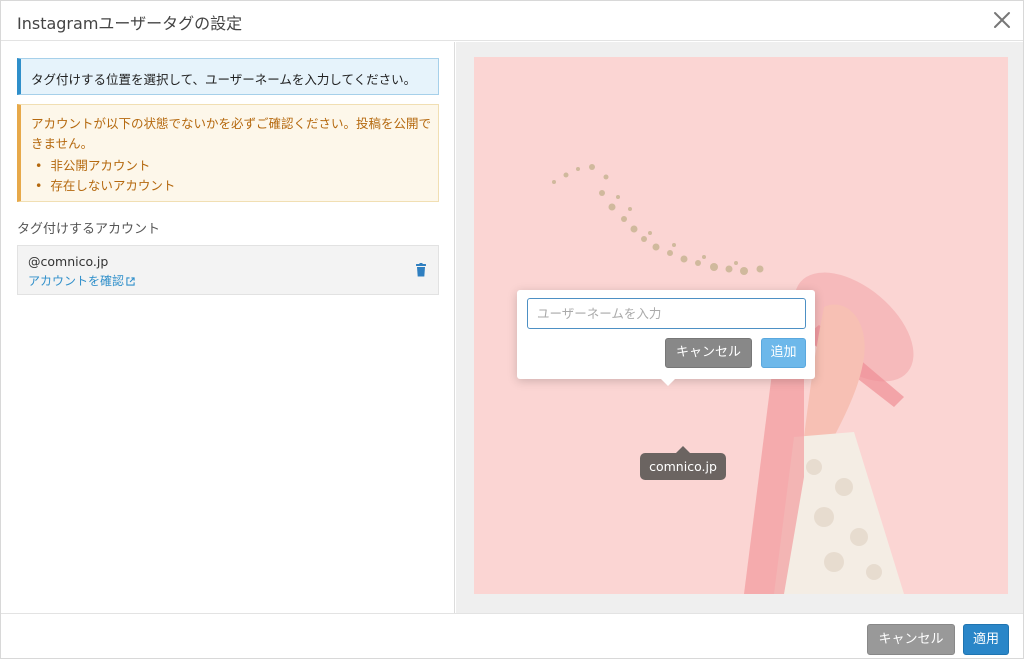 This screenshot has height=659, width=1024. Describe the element at coordinates (421, 270) in the screenshot. I see `trash-icon` at that location.